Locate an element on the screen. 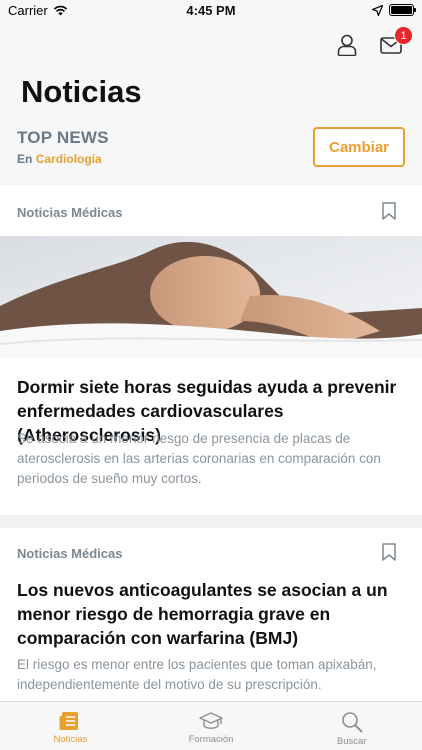  specialty-line: En Cardiología is located at coordinates (59, 159).